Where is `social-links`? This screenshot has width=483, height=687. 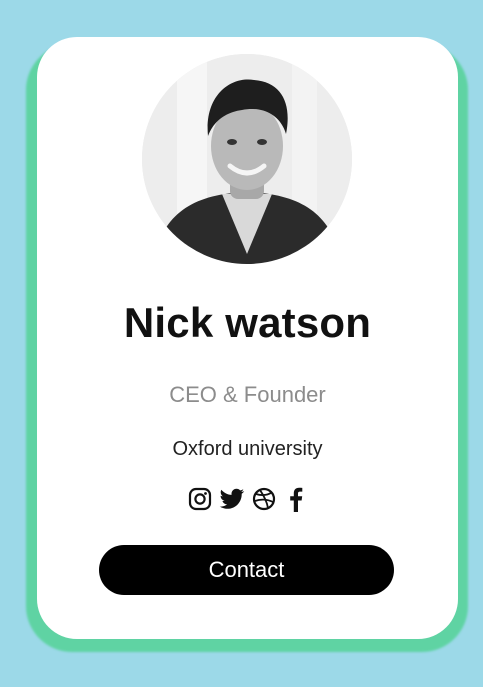
social-links is located at coordinates (247, 499).